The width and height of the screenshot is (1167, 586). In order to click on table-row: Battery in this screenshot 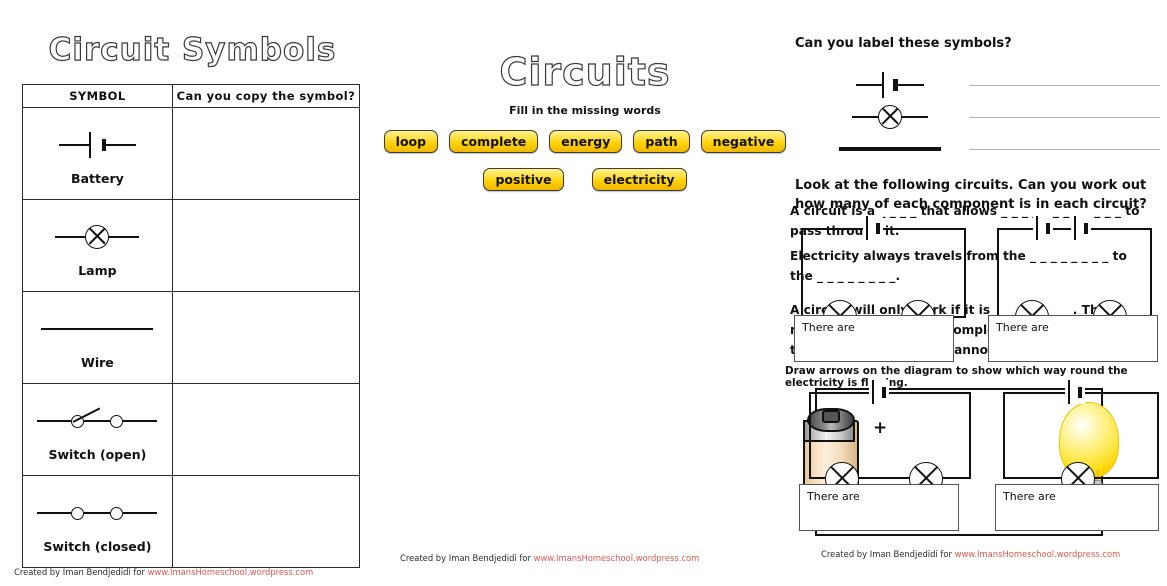, I will do `click(191, 153)`.